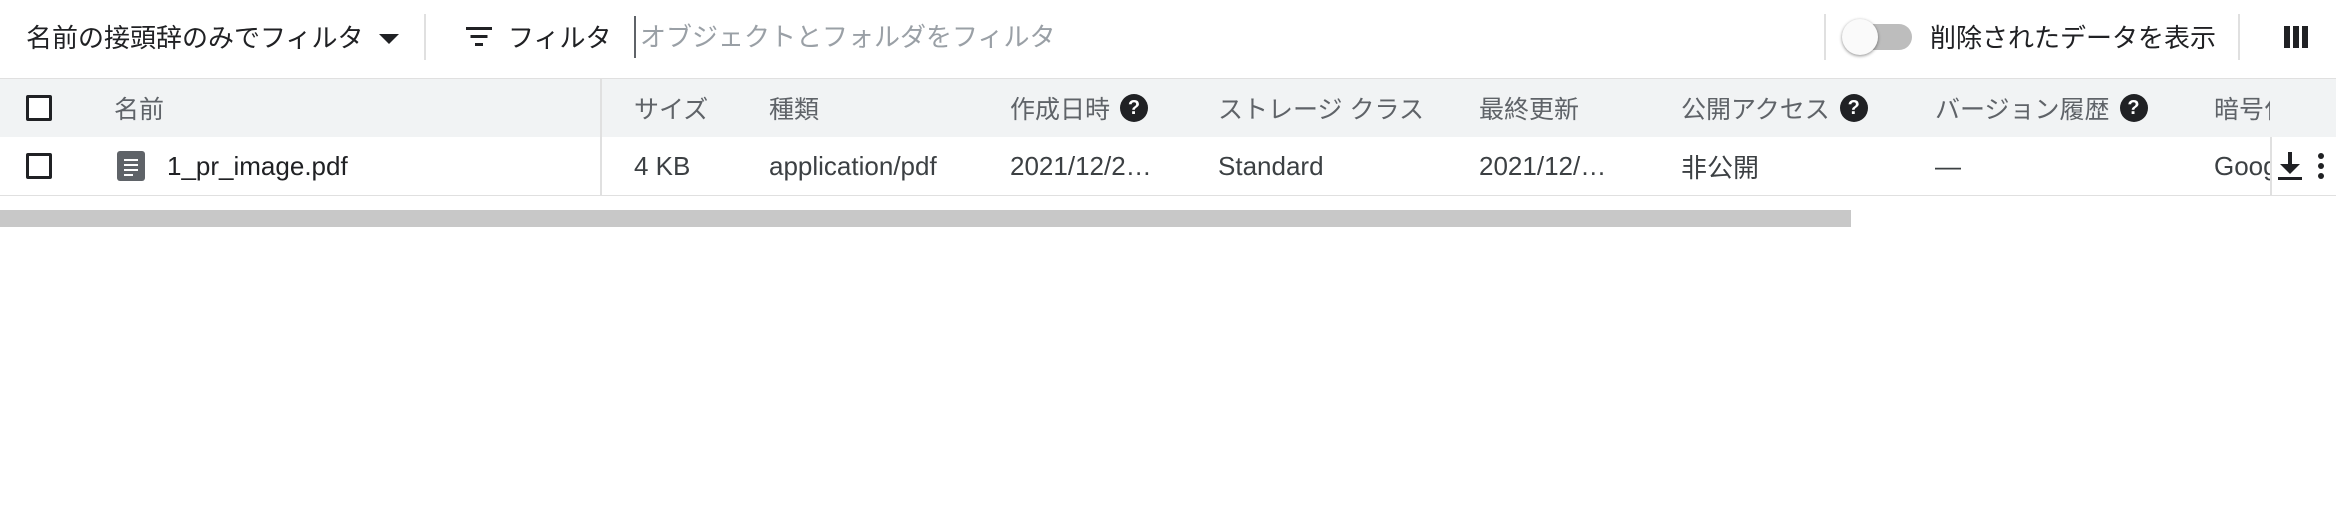 Image resolution: width=2336 pixels, height=512 pixels. I want to click on cell-encryption: Google, so click(2242, 165).